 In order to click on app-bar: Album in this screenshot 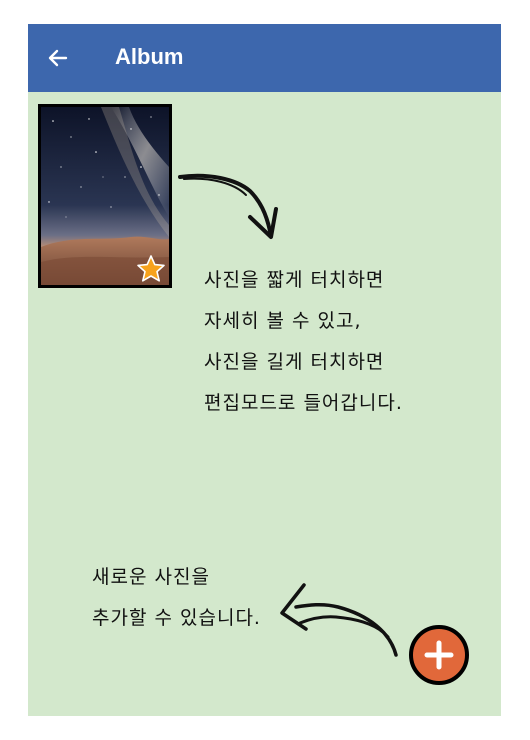, I will do `click(264, 58)`.